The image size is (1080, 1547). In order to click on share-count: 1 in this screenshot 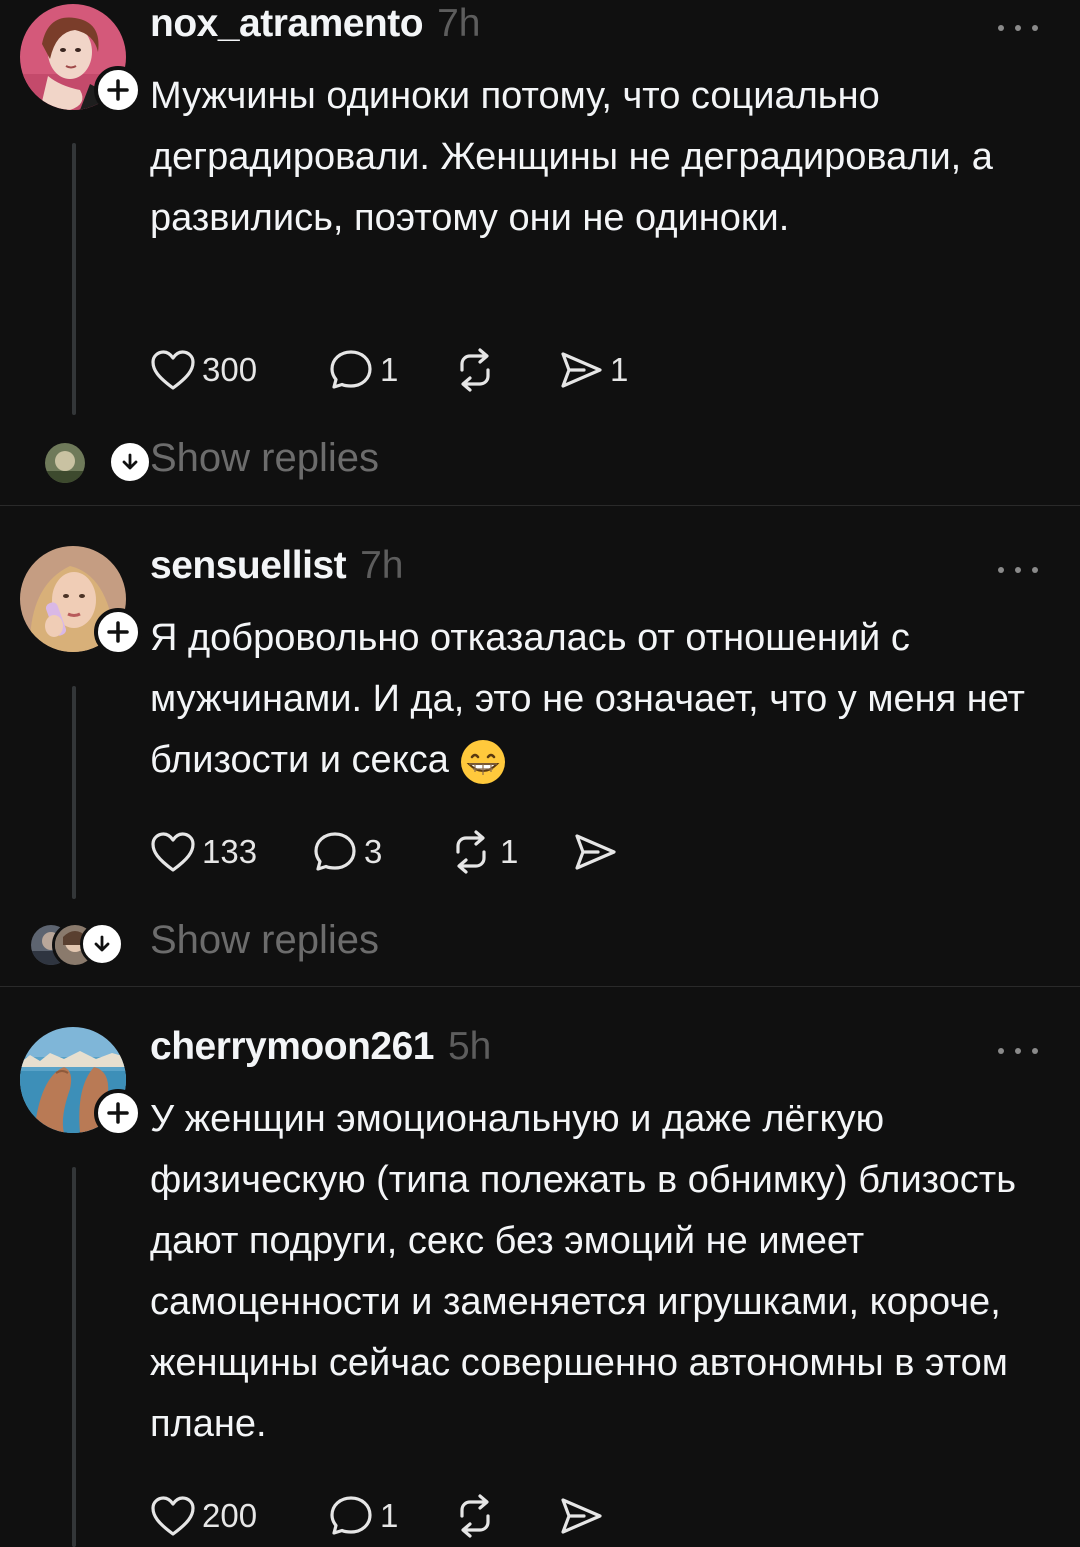, I will do `click(619, 369)`.